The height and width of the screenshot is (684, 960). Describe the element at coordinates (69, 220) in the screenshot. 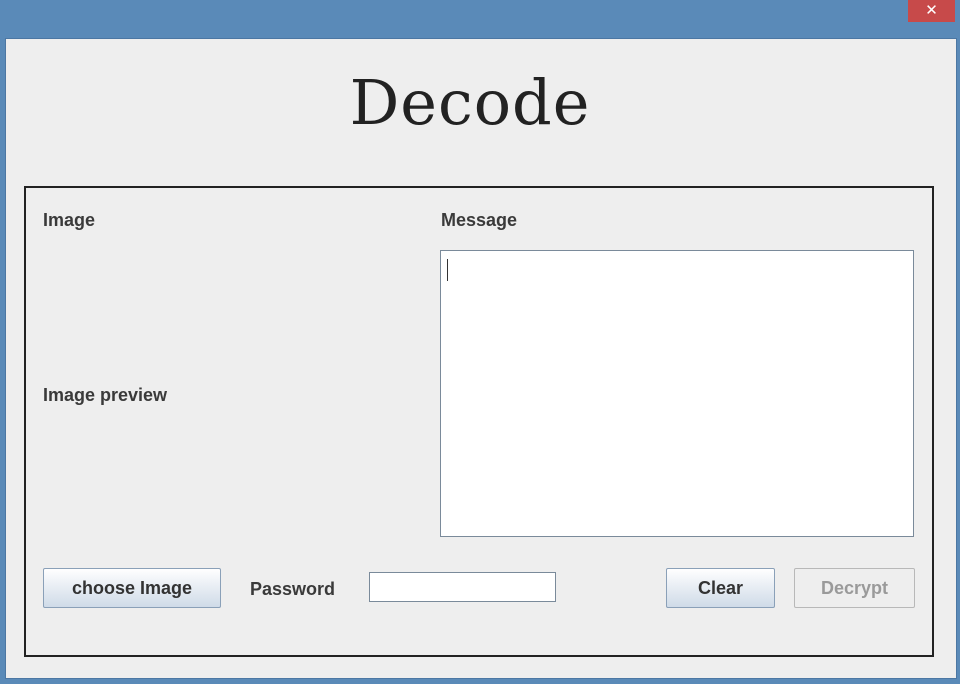

I see `image-label: Image` at that location.